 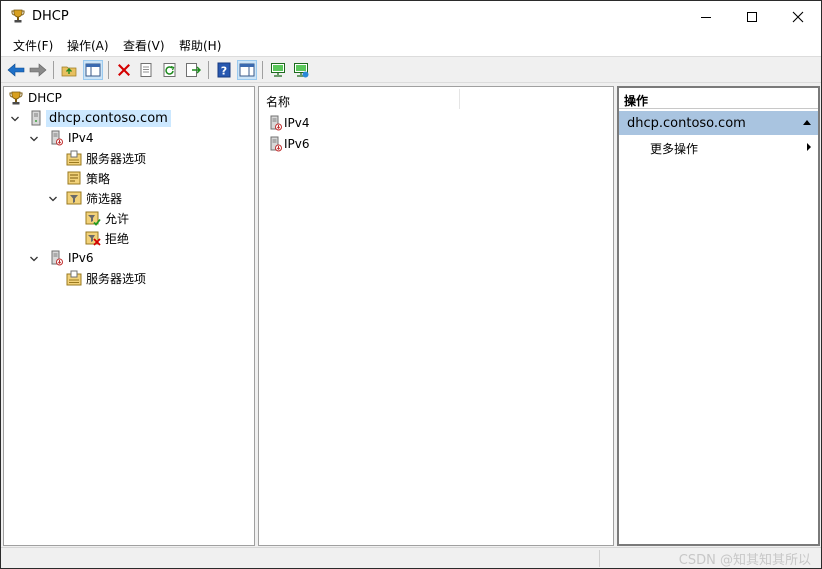 What do you see at coordinates (636, 101) in the screenshot?
I see `actions-title: 操作` at bounding box center [636, 101].